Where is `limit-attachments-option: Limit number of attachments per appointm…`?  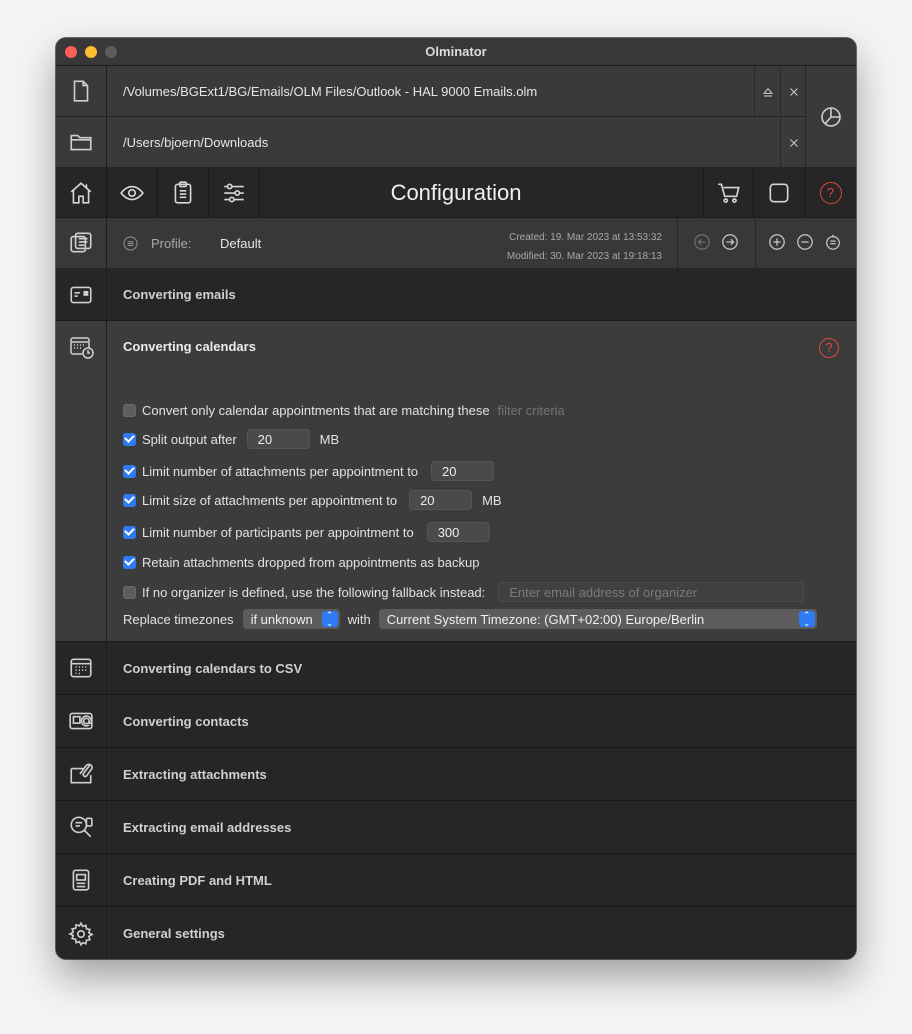 limit-attachments-option: Limit number of attachments per appointm… is located at coordinates (309, 471).